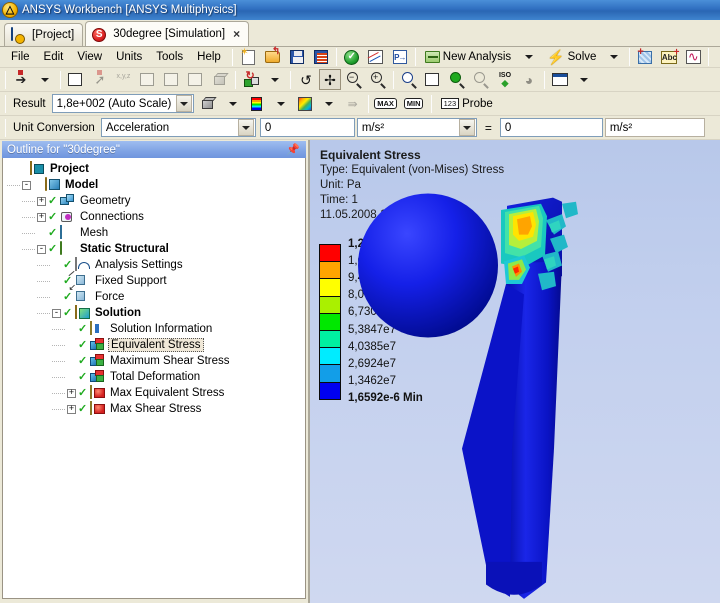 Image resolution: width=720 pixels, height=603 pixels. I want to click on tree-item-equivalent-stress: ✓ Equivalent Stress, so click(156, 345).